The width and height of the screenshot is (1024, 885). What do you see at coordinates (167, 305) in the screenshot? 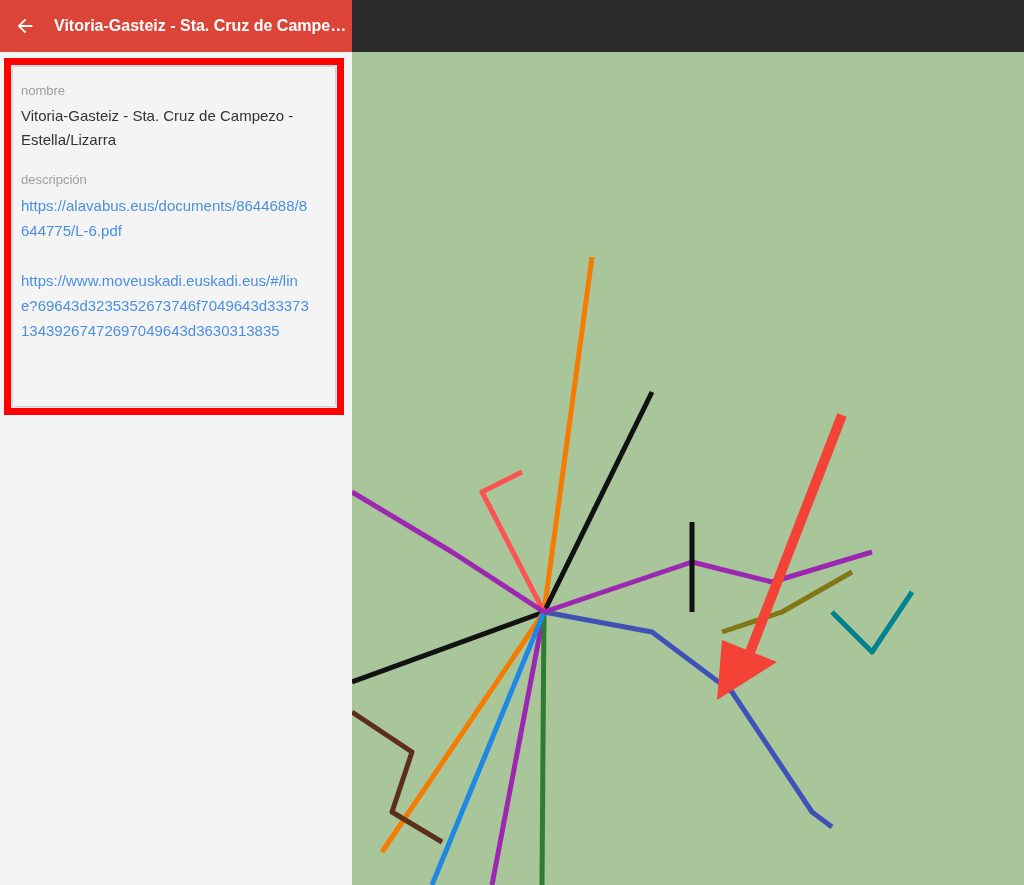
I see `url-link: https://www.moveuskadi.euskadi.eus/#/line?69643d3235352673746f7049643d3337313439267472697049643d3630313835` at bounding box center [167, 305].